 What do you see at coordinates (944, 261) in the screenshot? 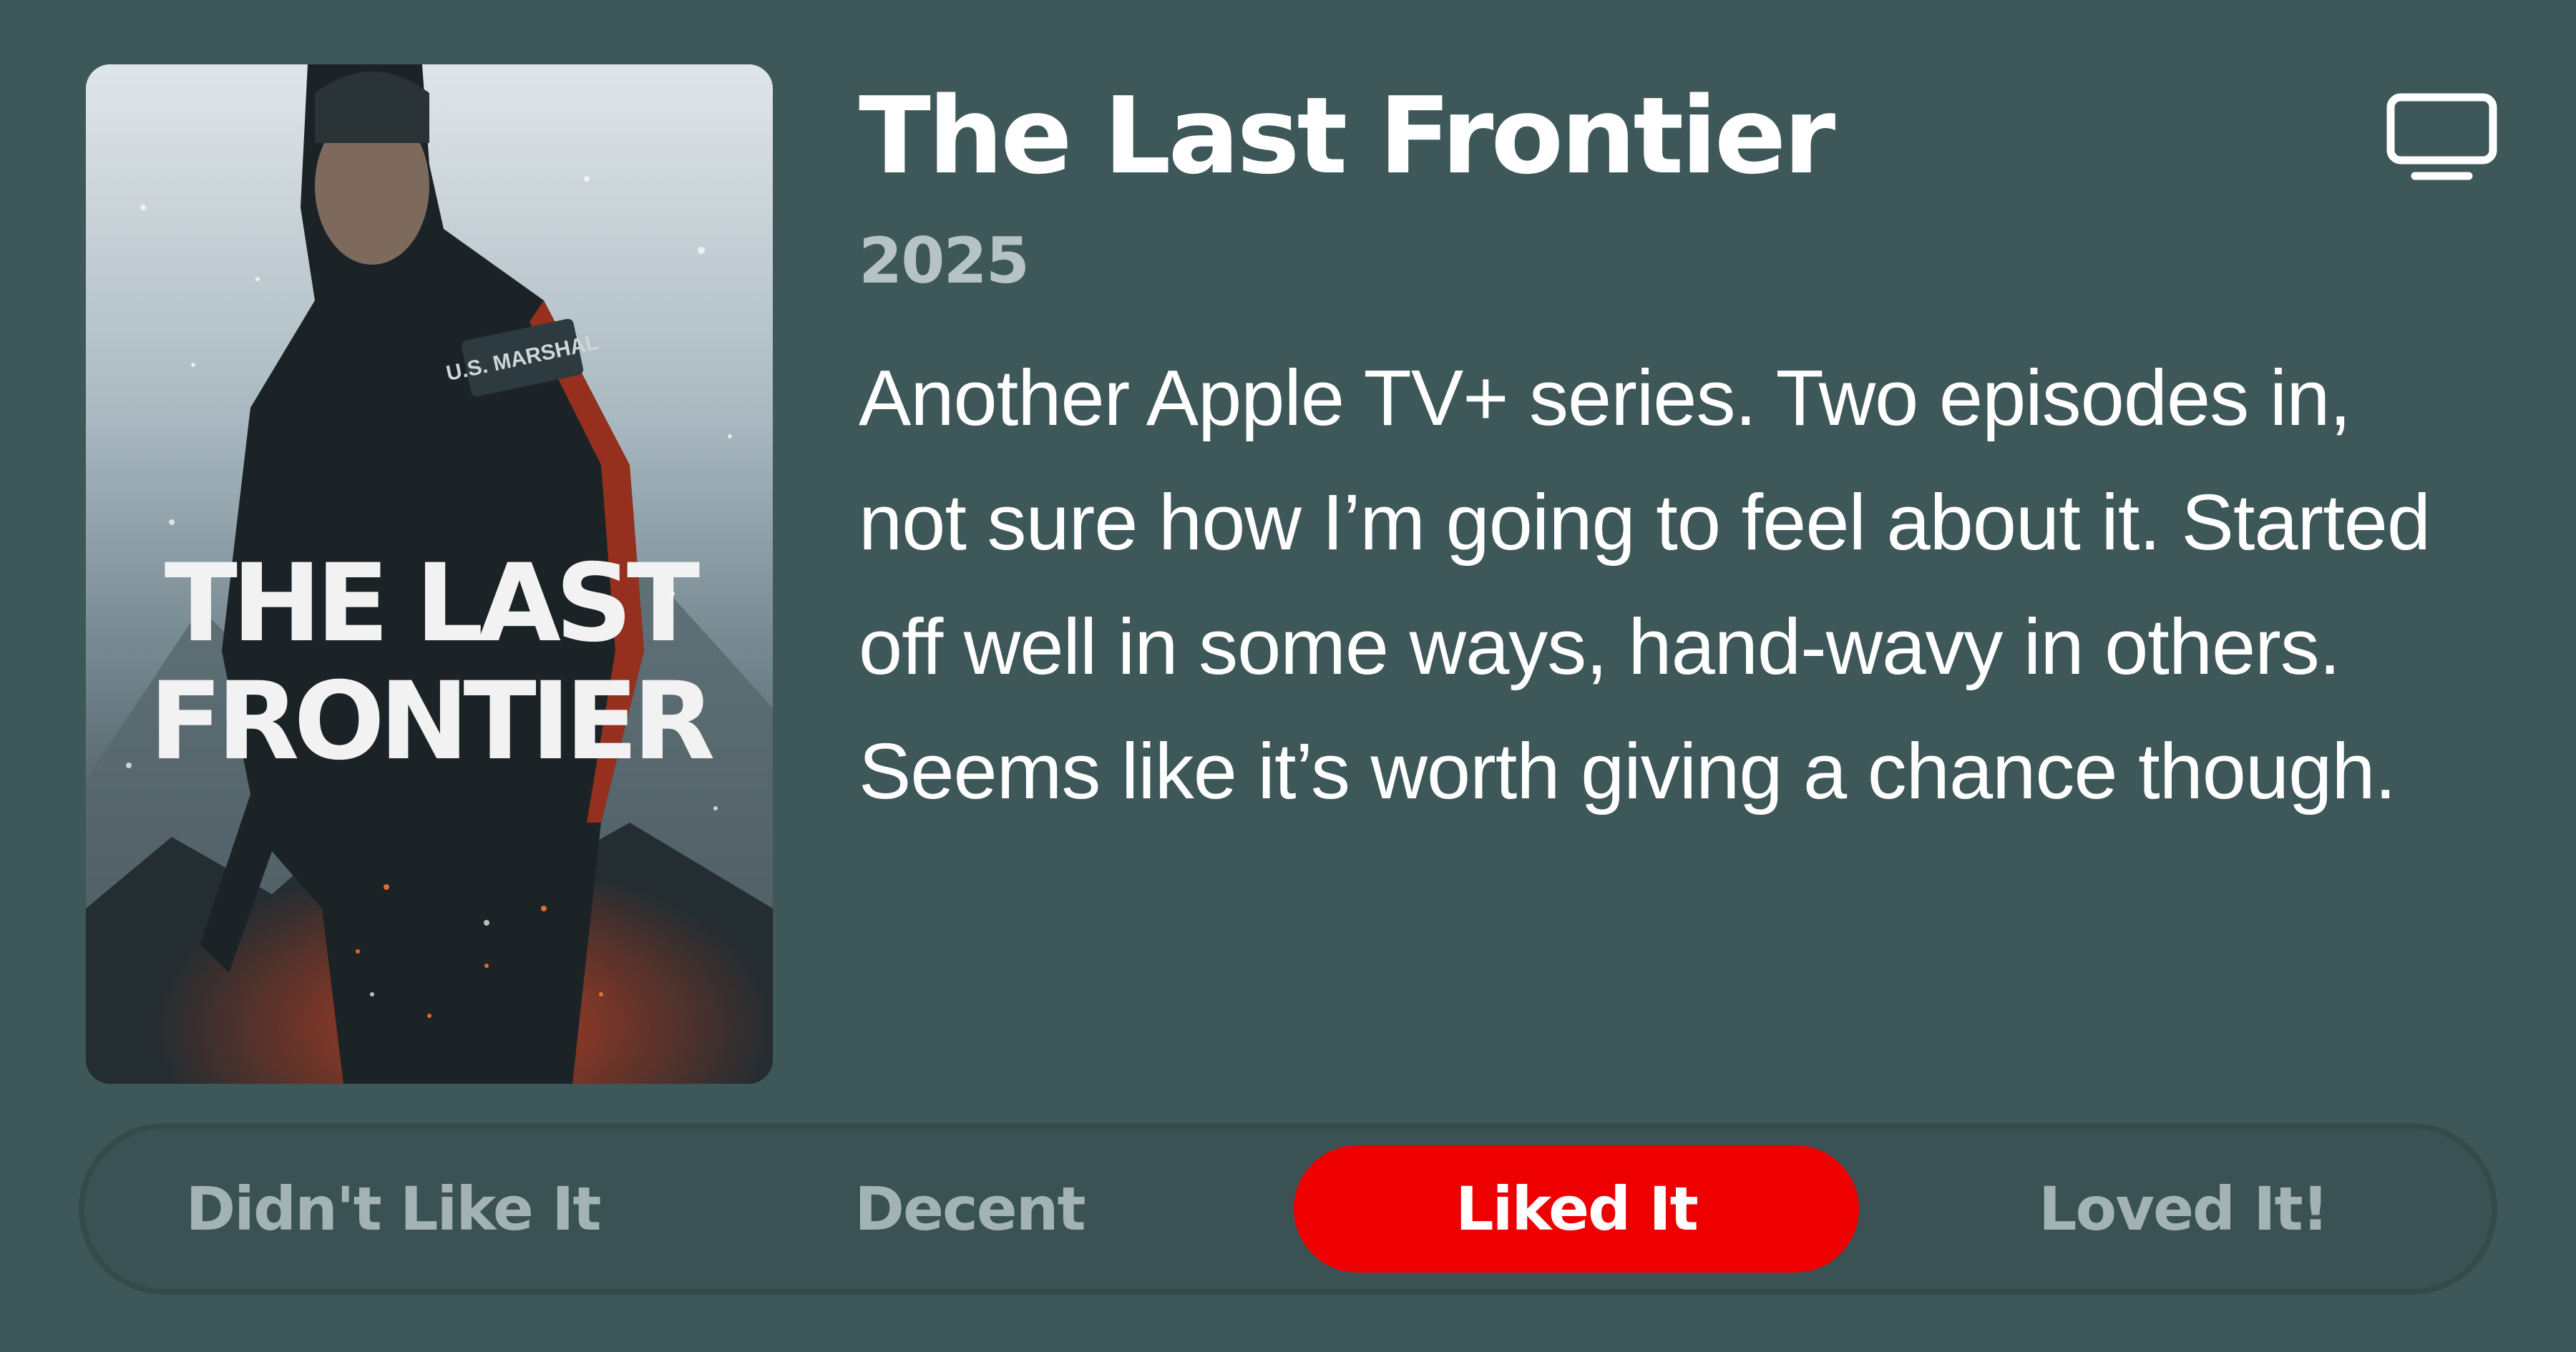
I see `show-year: 2025` at bounding box center [944, 261].